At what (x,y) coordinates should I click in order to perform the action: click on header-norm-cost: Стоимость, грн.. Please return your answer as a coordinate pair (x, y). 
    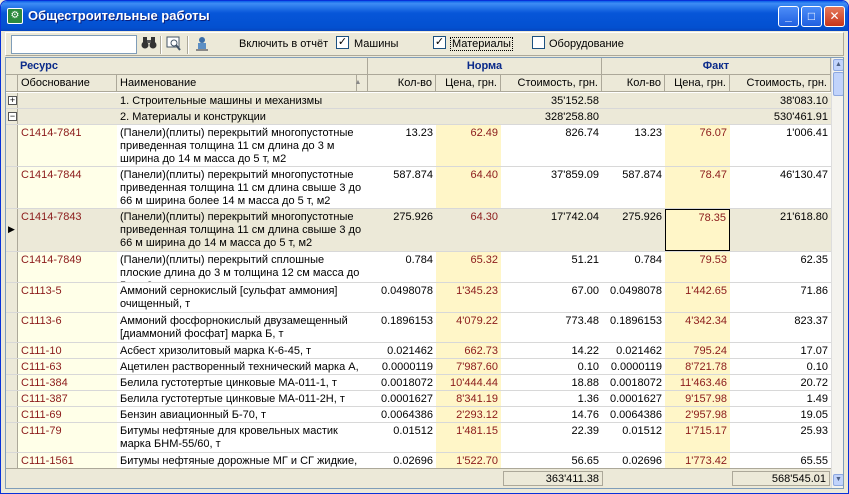
    Looking at the image, I should click on (551, 83).